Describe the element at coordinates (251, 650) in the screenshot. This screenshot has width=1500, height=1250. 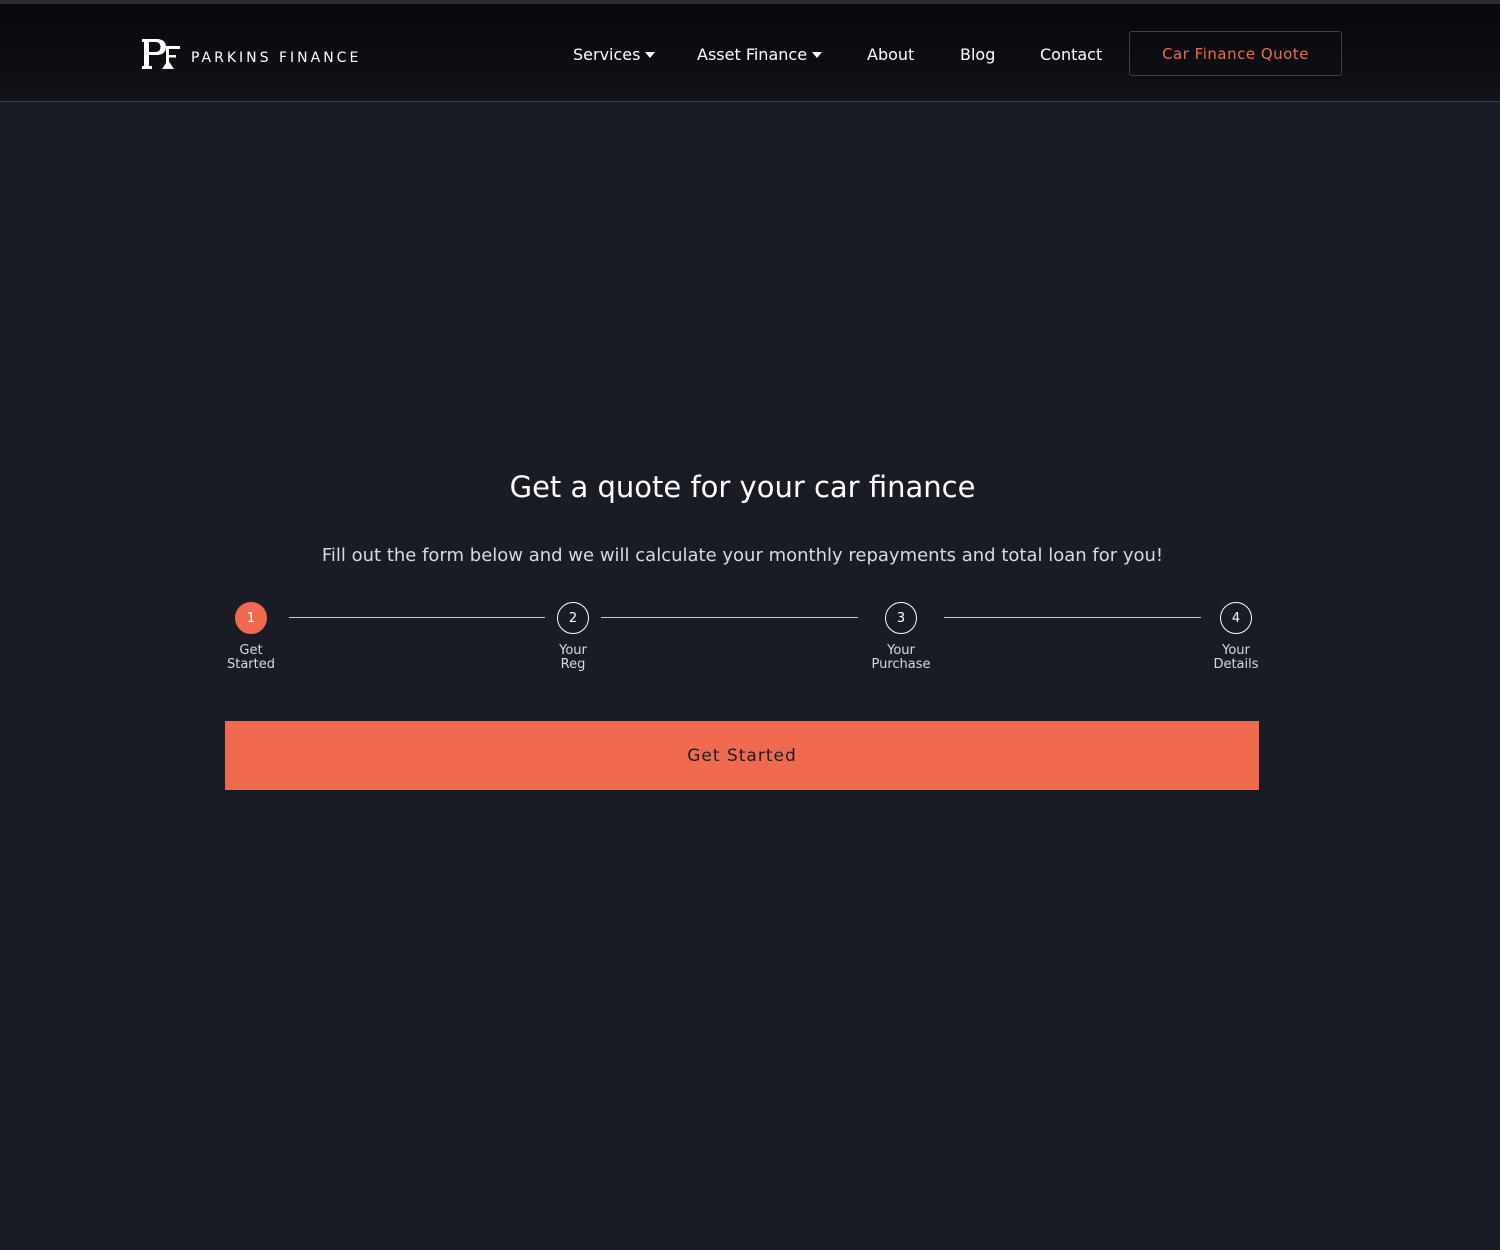
I see `step-label-line: Get` at that location.